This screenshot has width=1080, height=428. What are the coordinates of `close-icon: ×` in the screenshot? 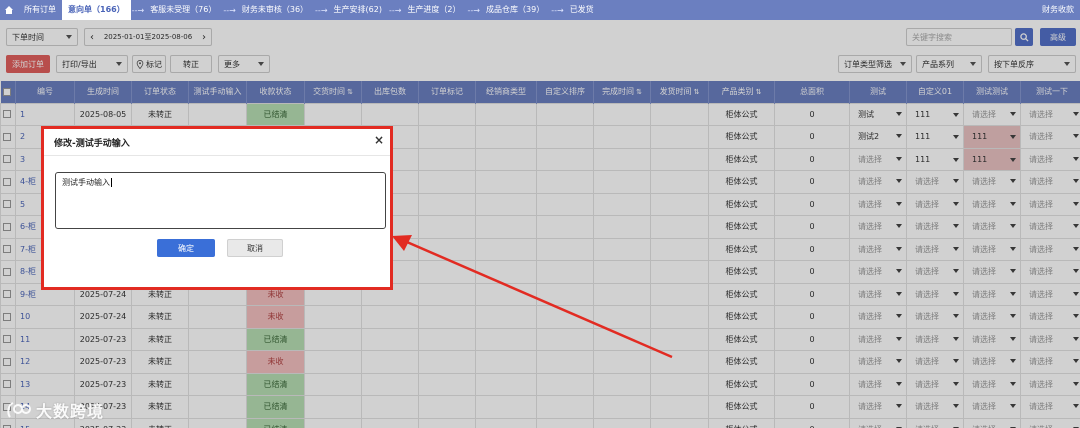 It's located at (379, 140).